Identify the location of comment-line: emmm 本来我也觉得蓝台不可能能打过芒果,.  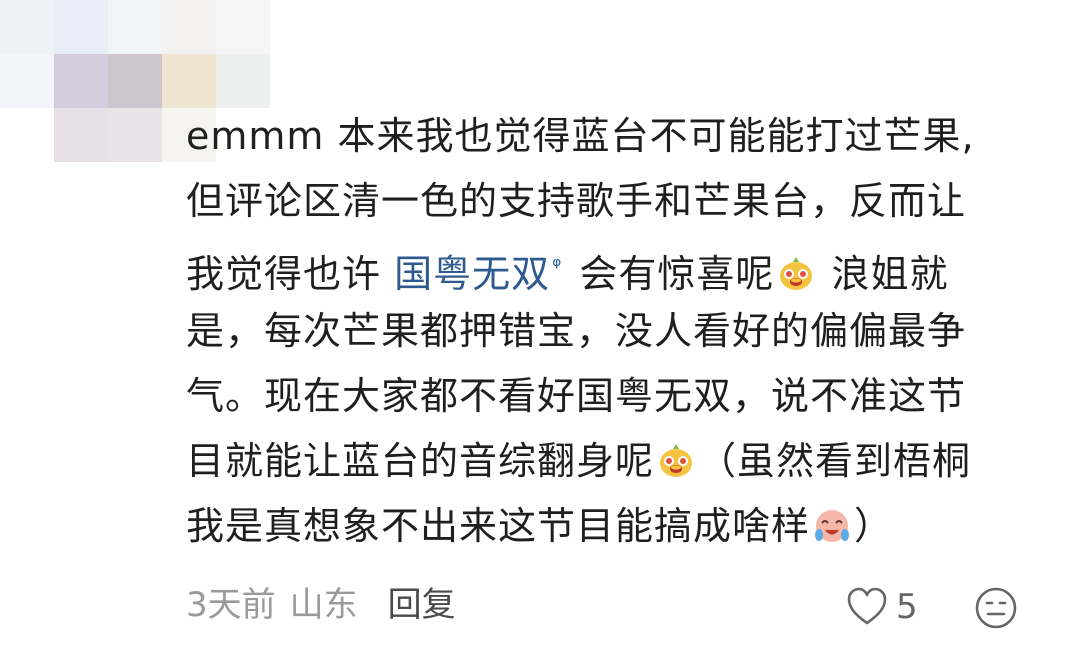
(616, 136).